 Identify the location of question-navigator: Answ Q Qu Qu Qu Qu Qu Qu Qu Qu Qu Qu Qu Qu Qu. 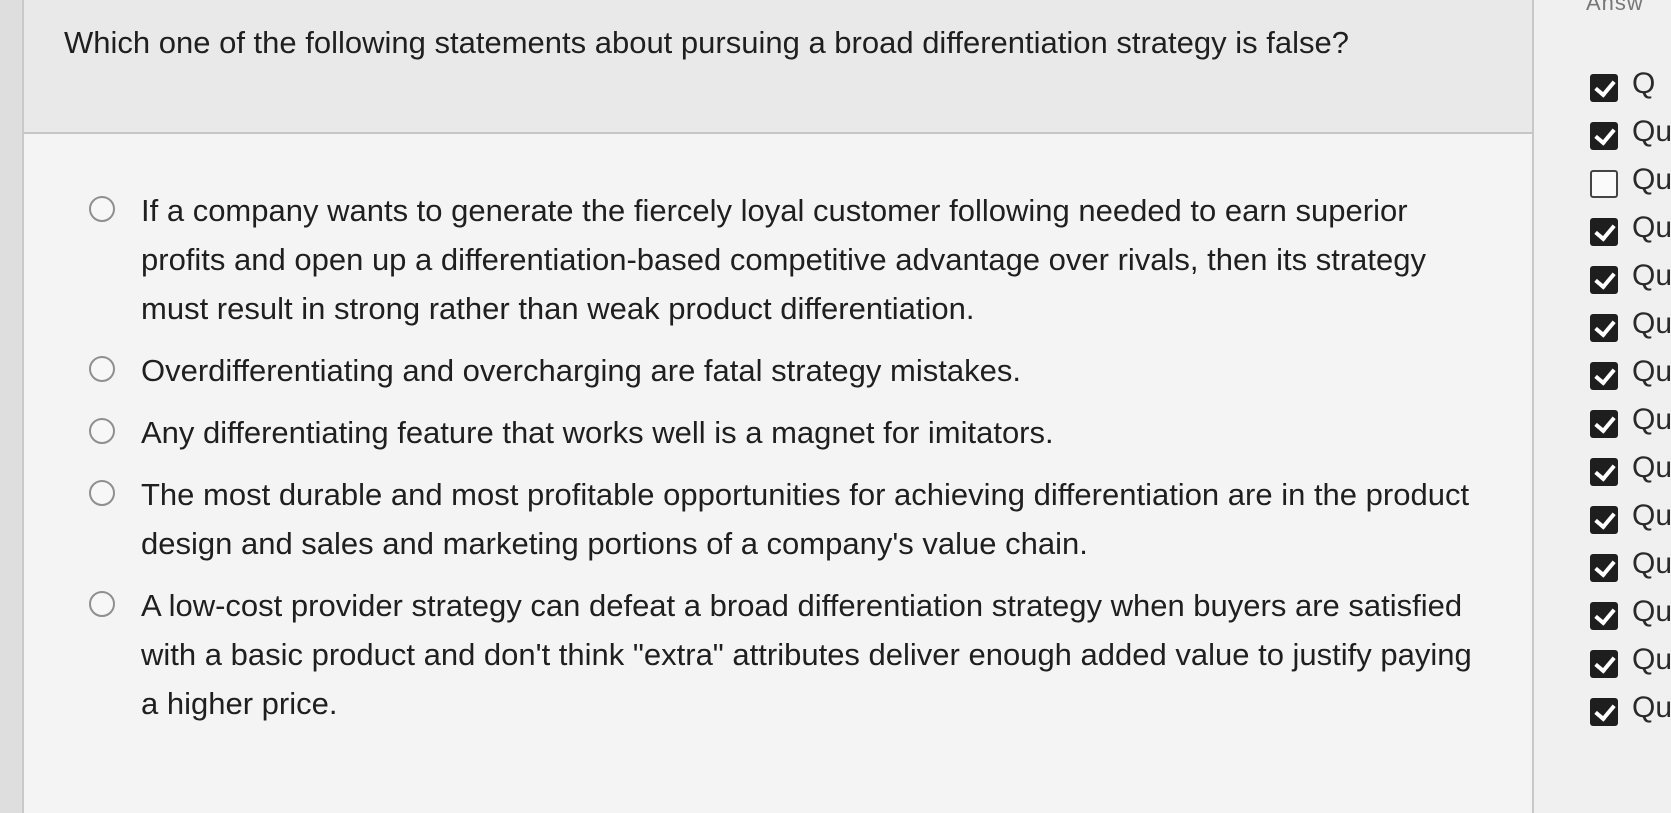
(1601, 406).